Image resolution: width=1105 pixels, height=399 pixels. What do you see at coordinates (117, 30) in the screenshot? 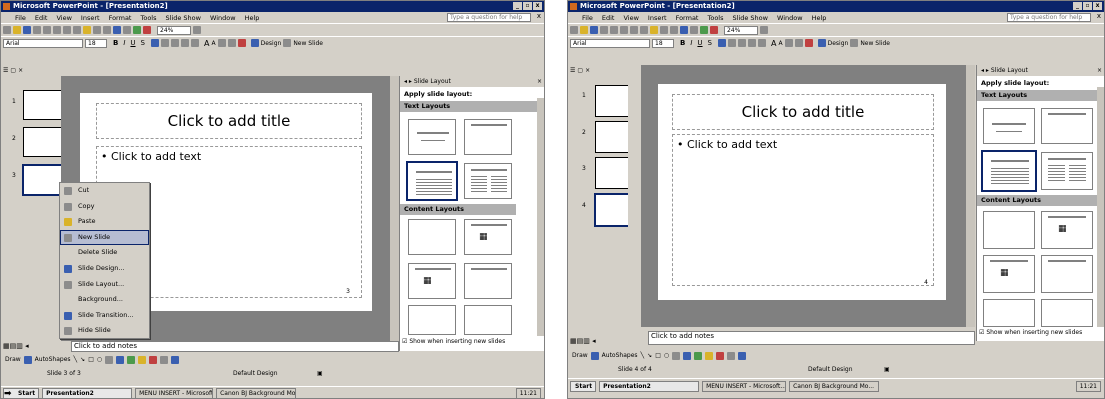
I see `chart-icon` at bounding box center [117, 30].